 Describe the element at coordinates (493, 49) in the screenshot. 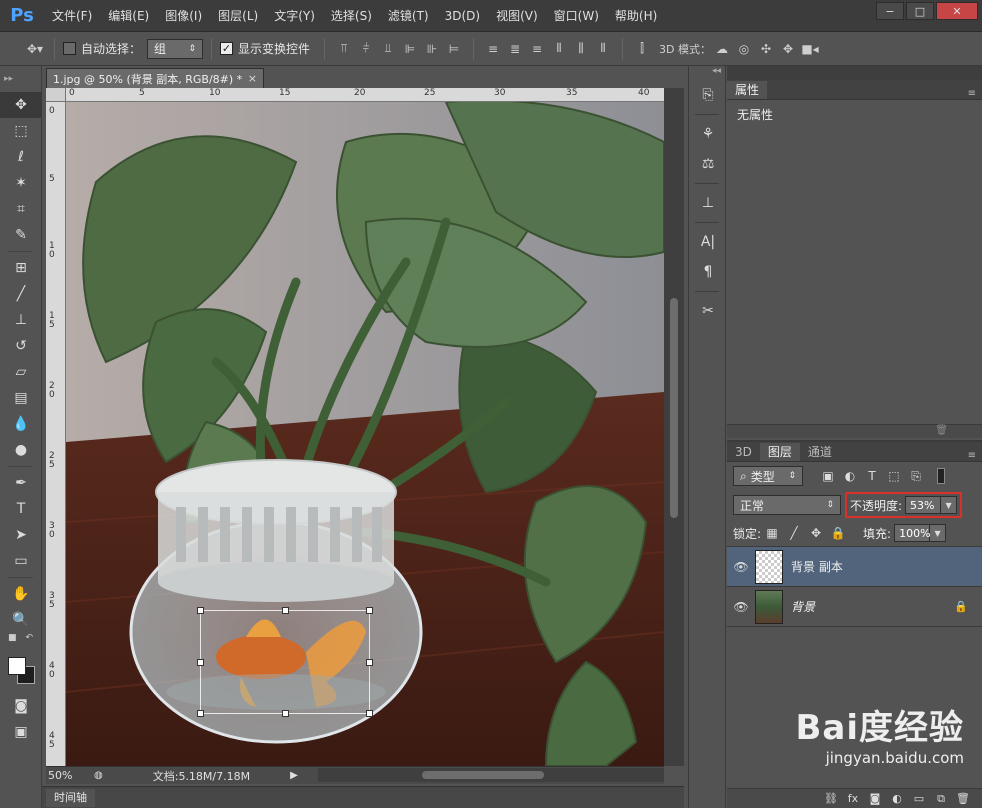

I see `distribute-top-icon: ≡` at that location.